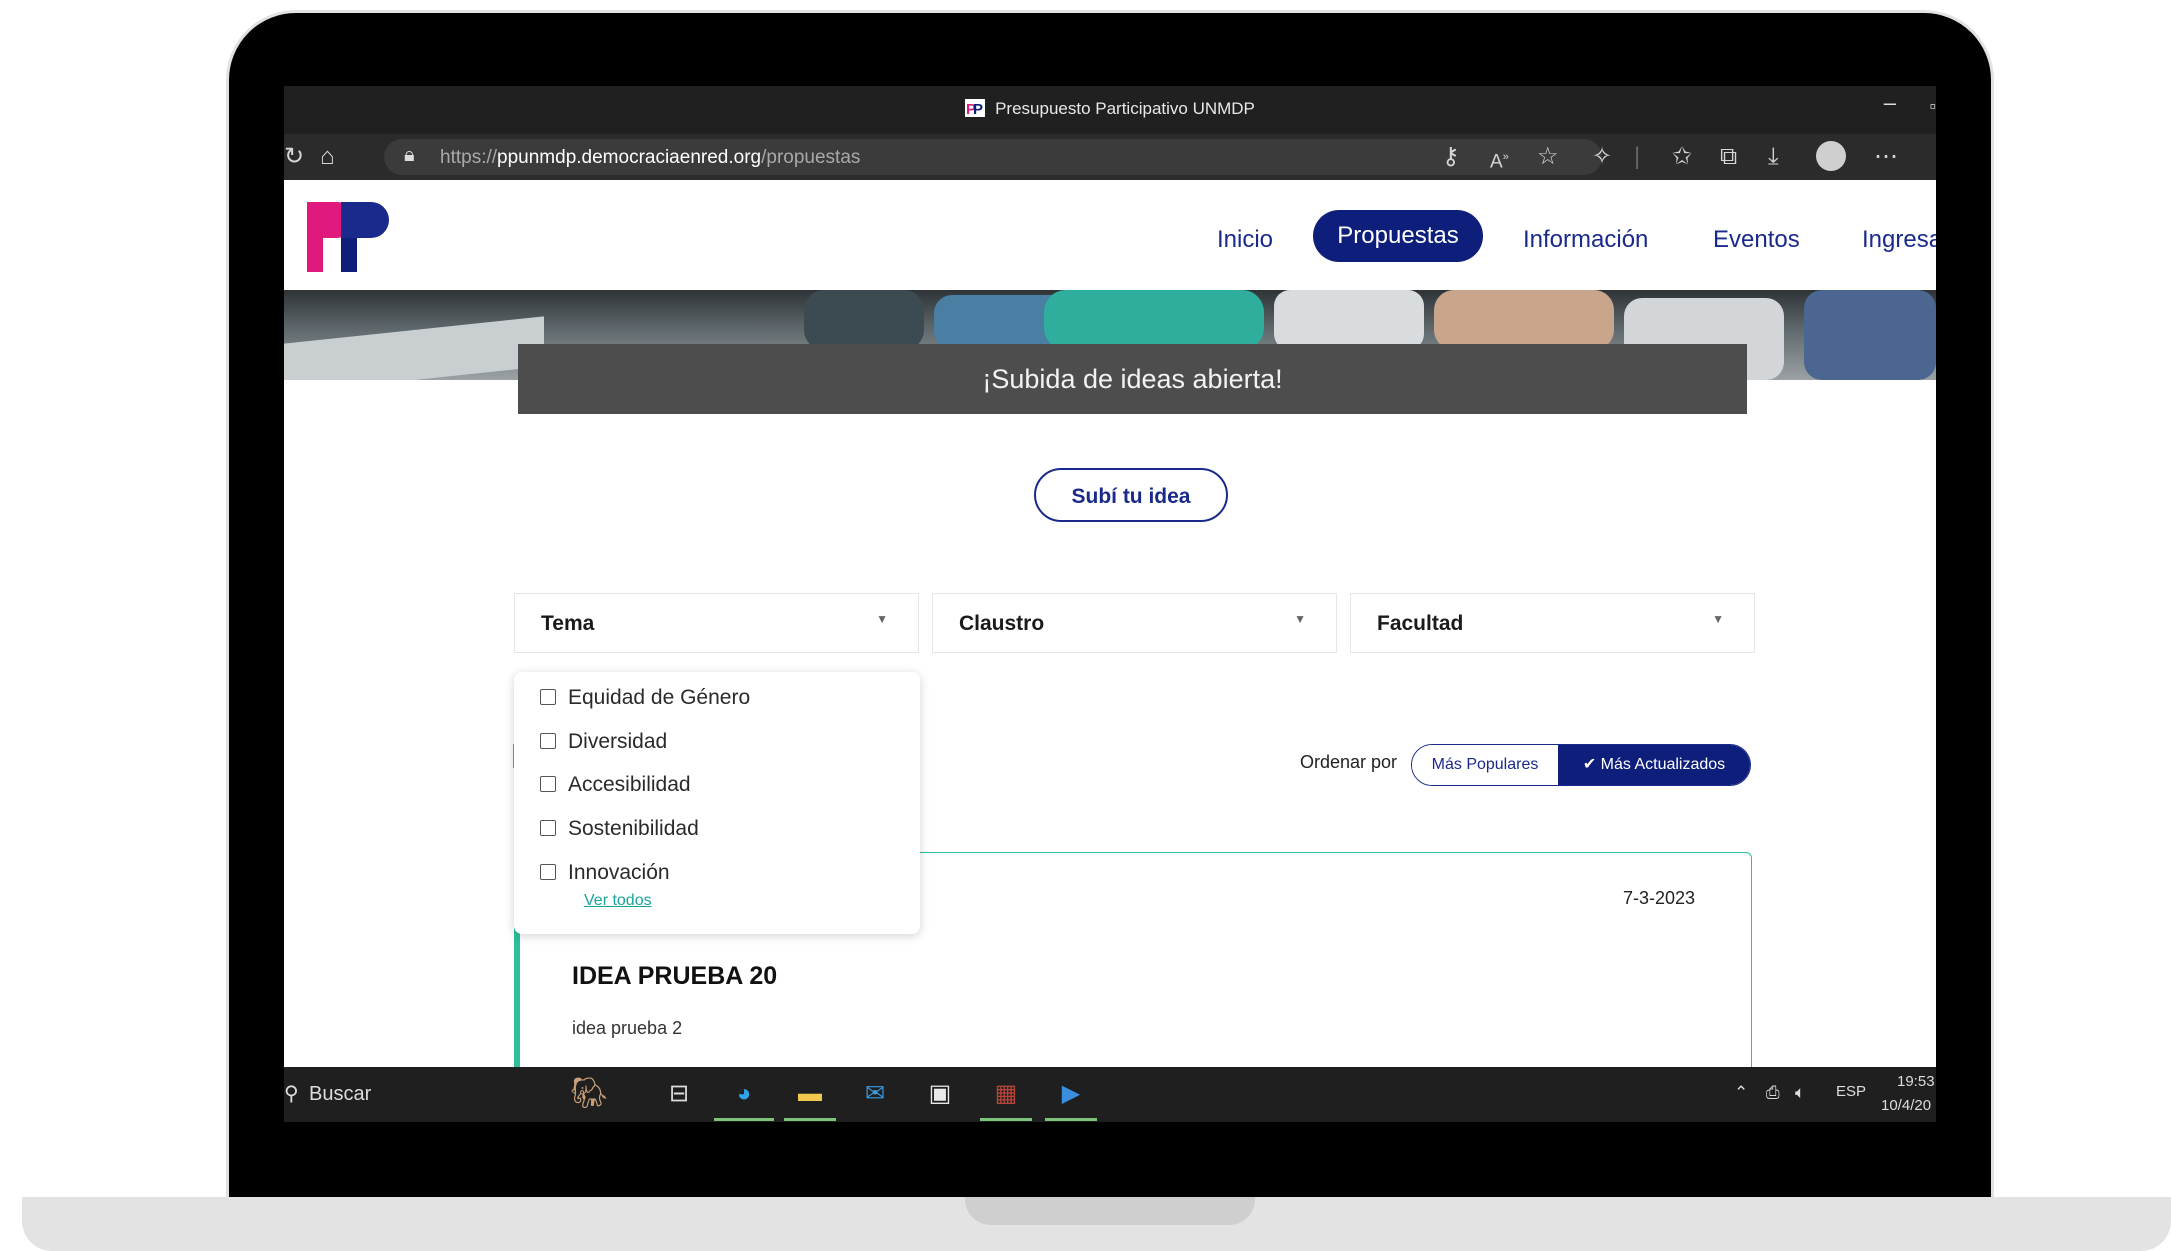 This screenshot has height=1251, width=2171. What do you see at coordinates (1773, 157) in the screenshot?
I see `downloads-icon: ⤓` at bounding box center [1773, 157].